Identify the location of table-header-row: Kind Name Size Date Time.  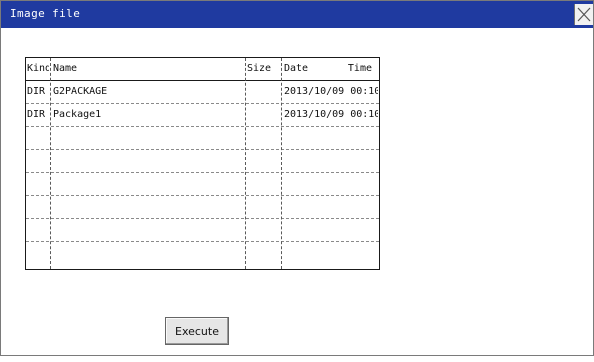
(202, 69).